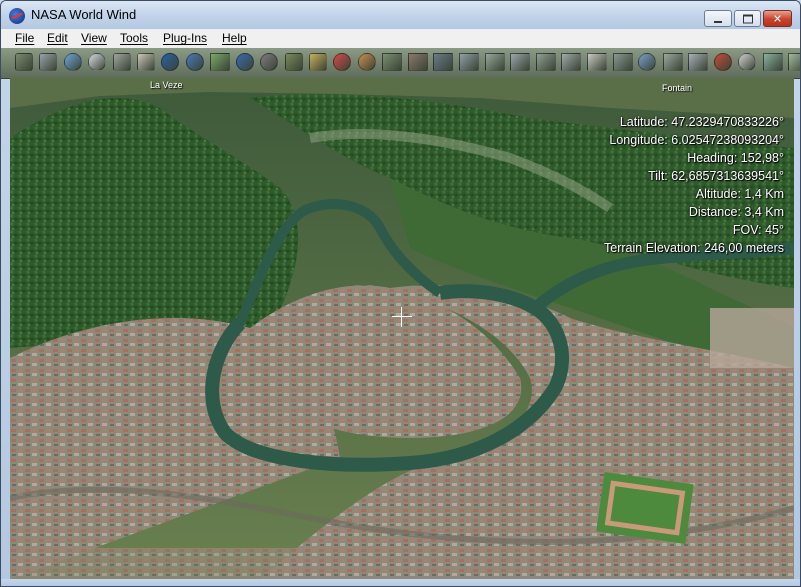 Image resolution: width=801 pixels, height=587 pixels. Describe the element at coordinates (366, 62) in the screenshot. I see `gibs-icon` at that location.